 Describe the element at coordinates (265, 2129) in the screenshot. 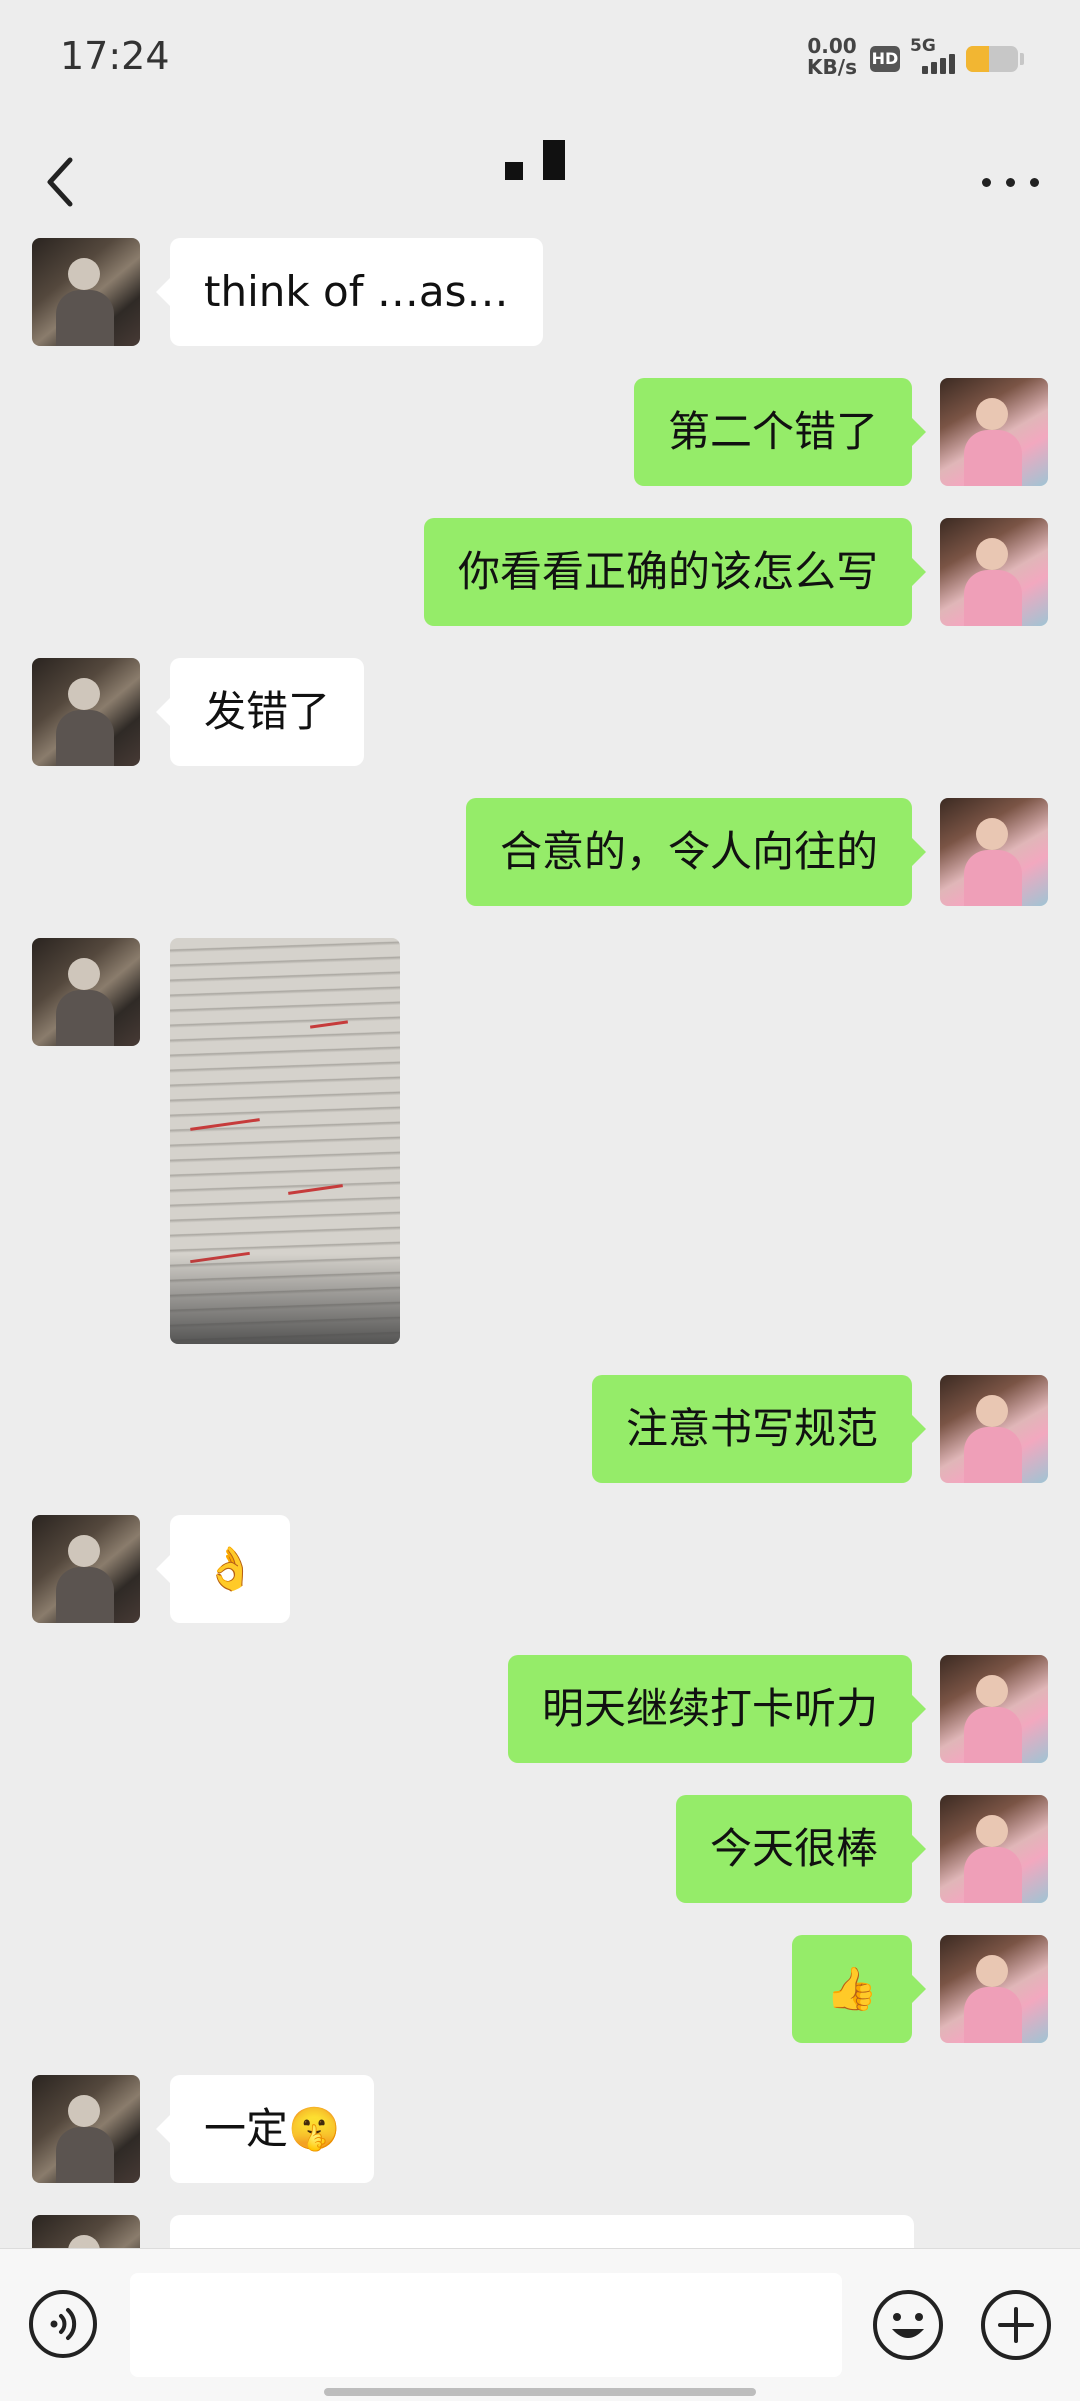

I see `incoming-message: 一定🤫` at that location.